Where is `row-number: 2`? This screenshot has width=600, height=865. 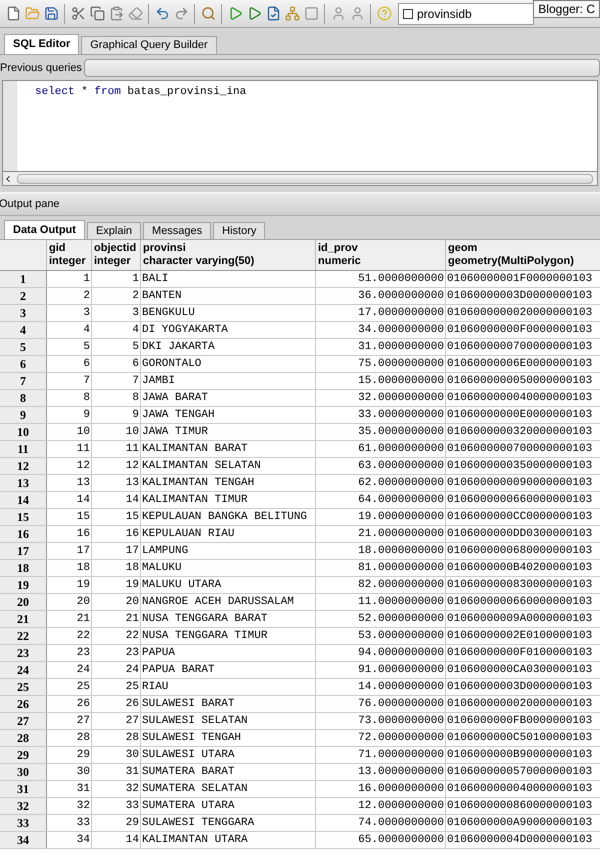 row-number: 2 is located at coordinates (23, 296).